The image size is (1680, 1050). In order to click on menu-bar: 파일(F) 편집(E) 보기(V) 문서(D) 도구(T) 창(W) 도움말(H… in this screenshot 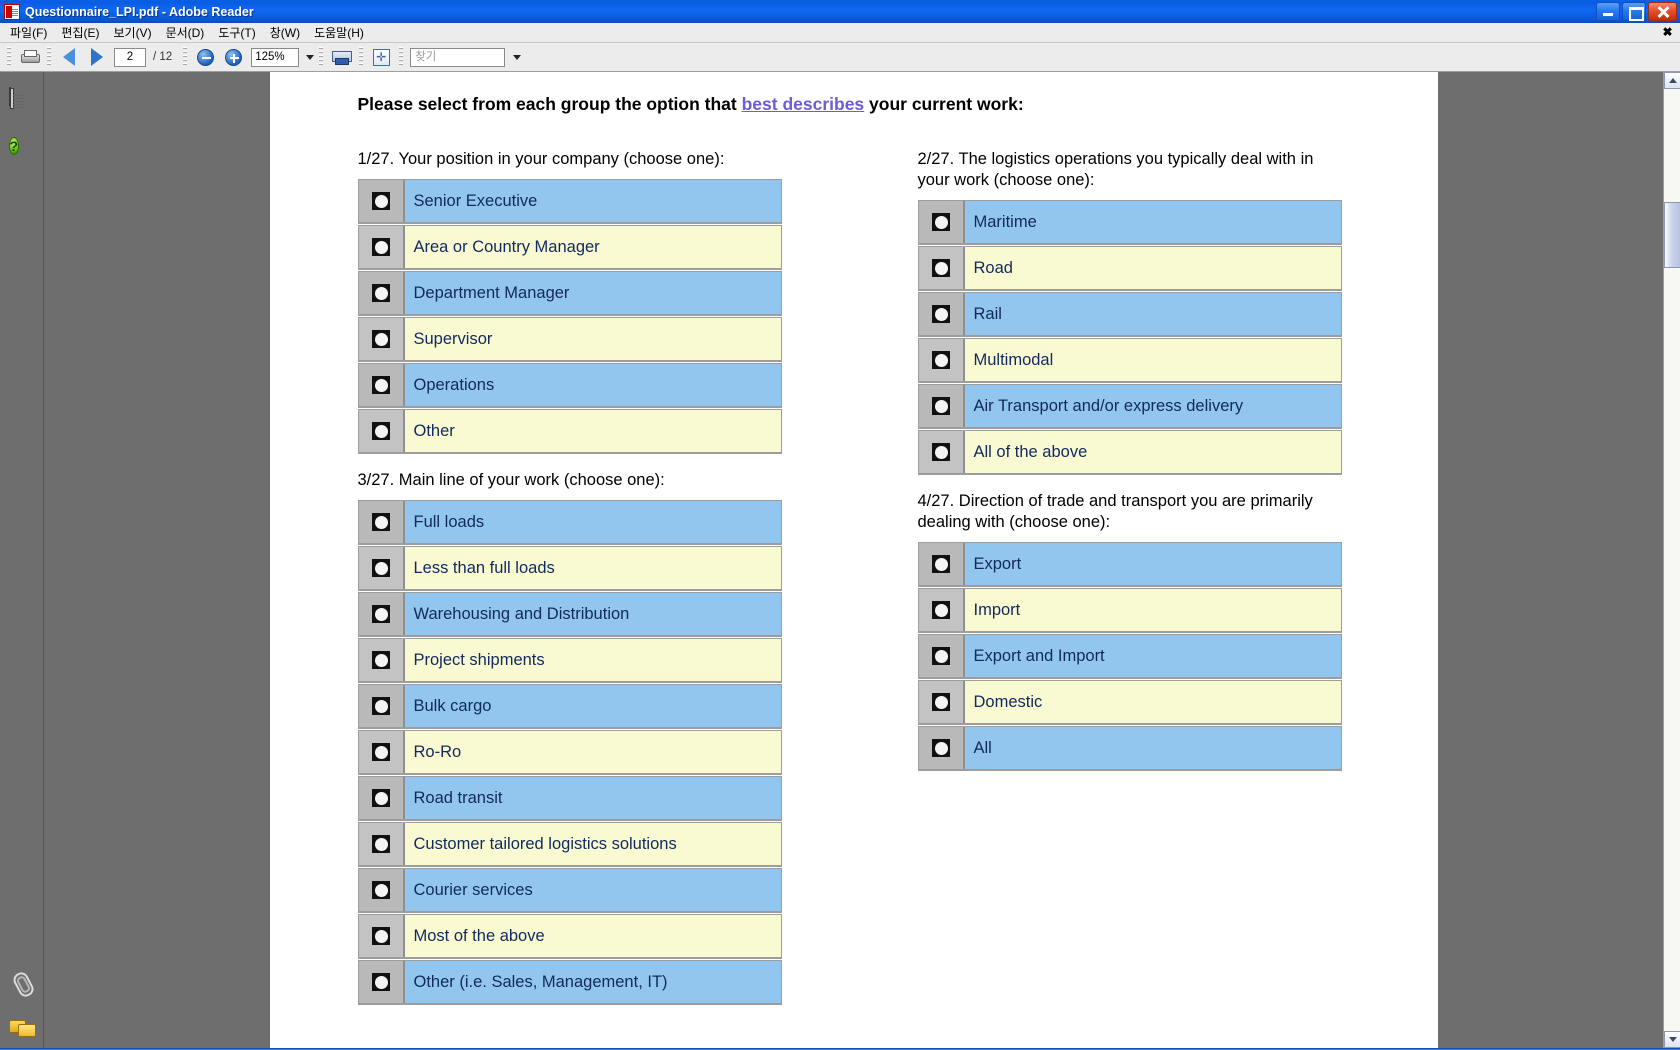, I will do `click(840, 33)`.